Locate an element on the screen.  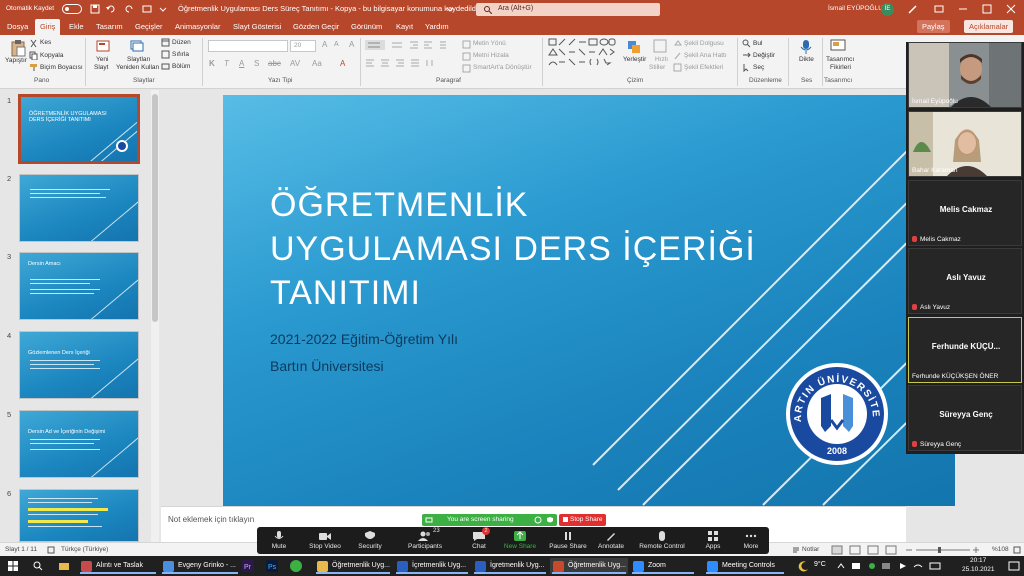
shape-outline-icon is located at coordinates (677, 55).